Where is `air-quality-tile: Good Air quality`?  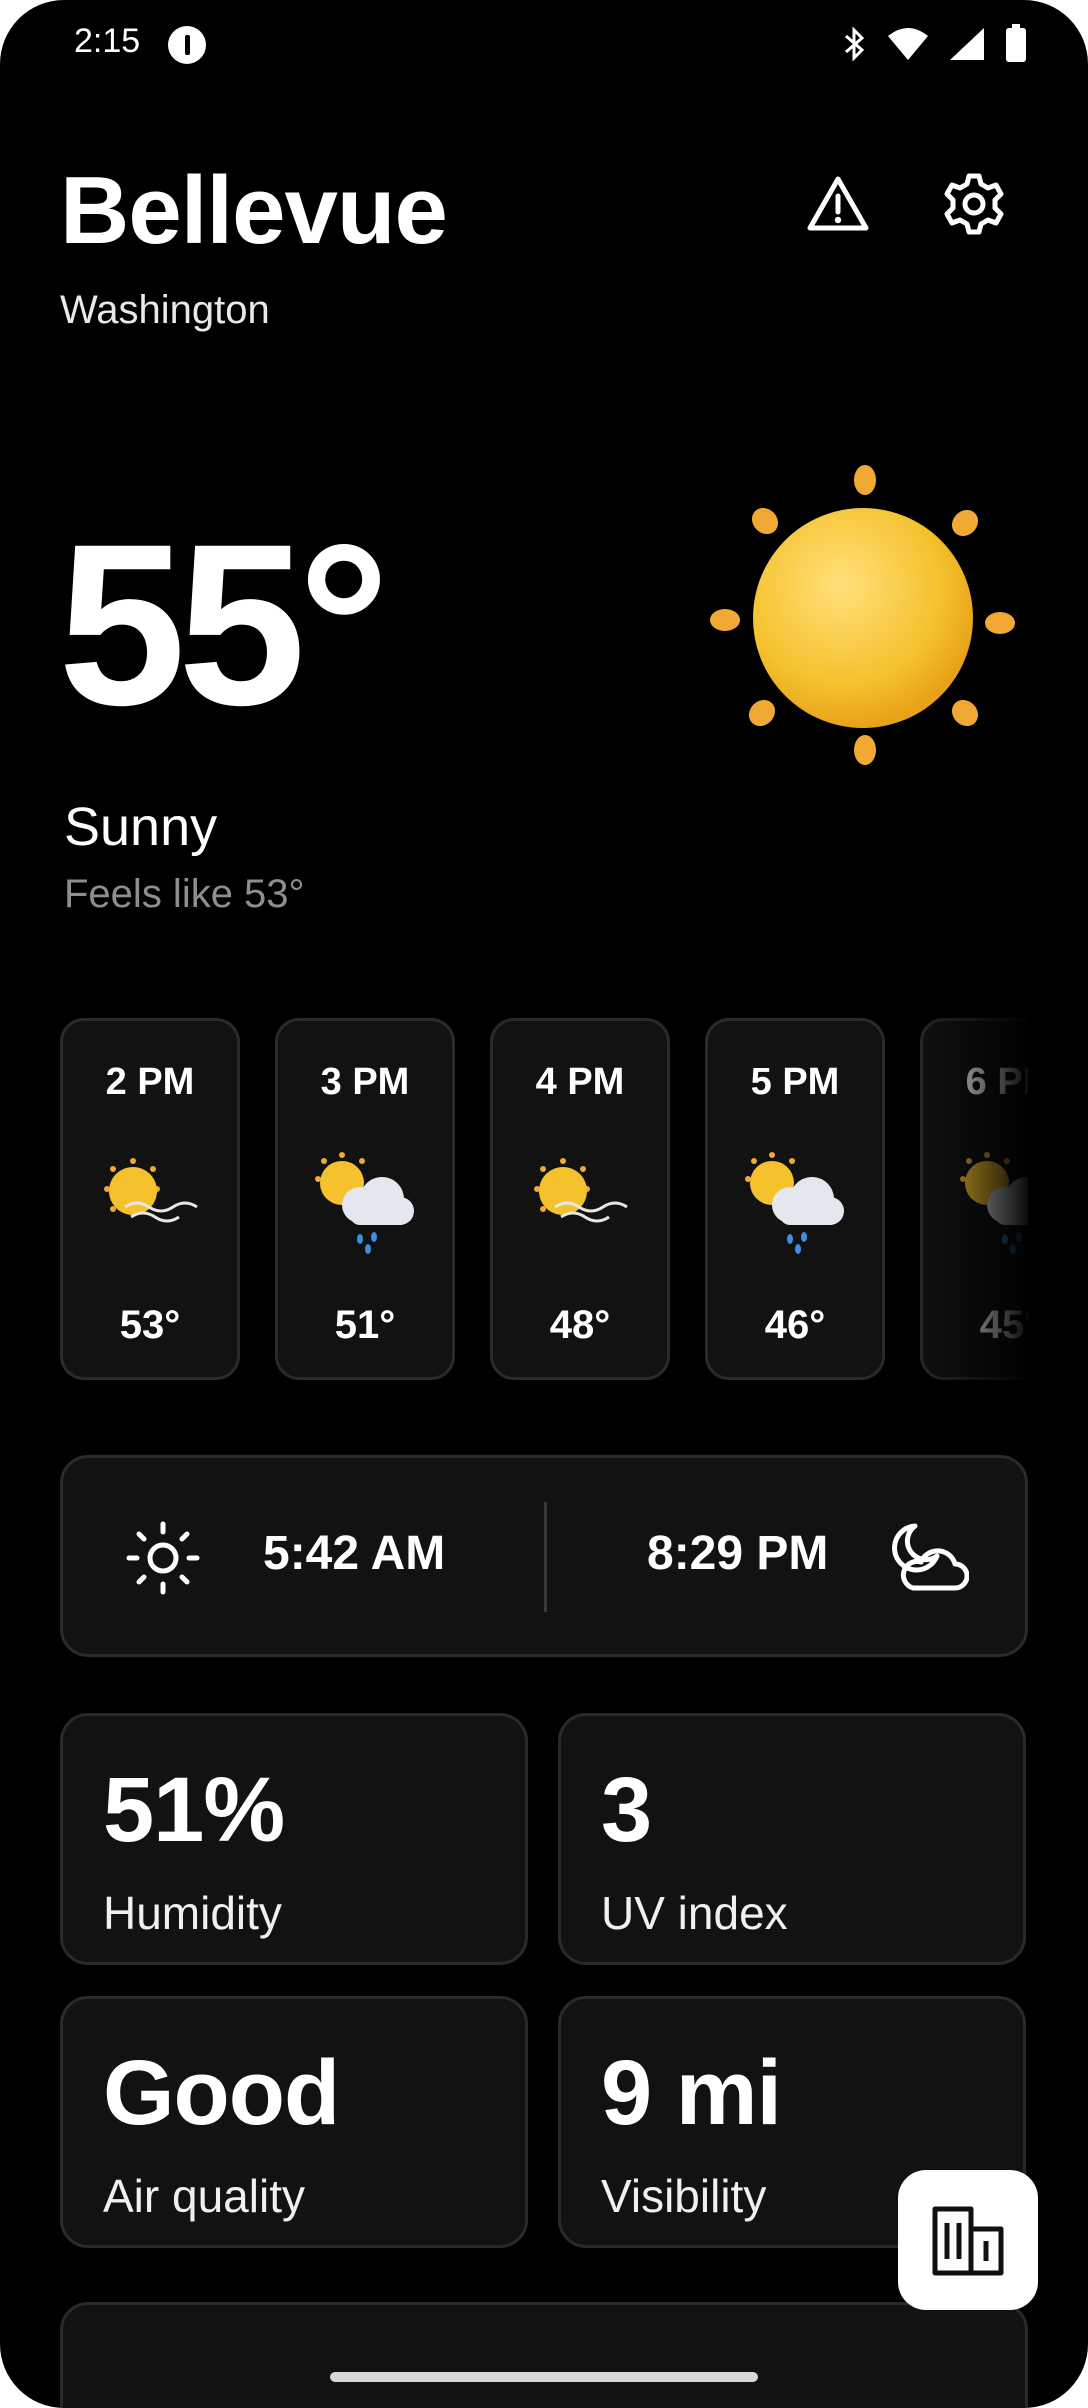
air-quality-tile: Good Air quality is located at coordinates (294, 2122).